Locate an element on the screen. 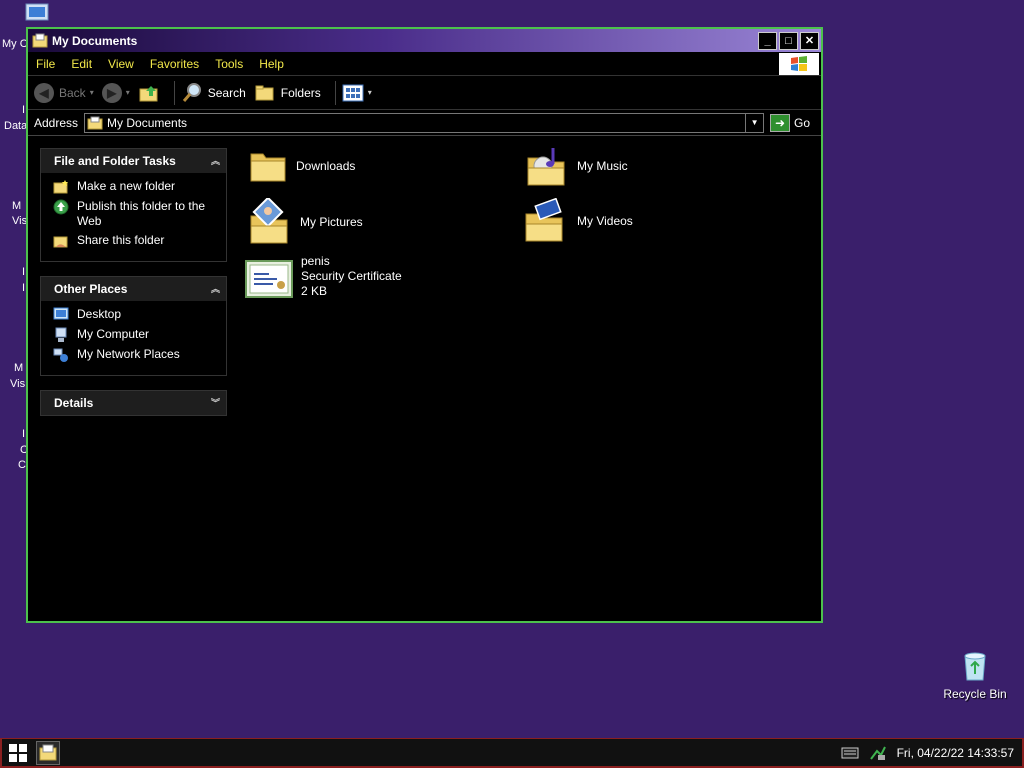  close-button: ✕ is located at coordinates (809, 40).